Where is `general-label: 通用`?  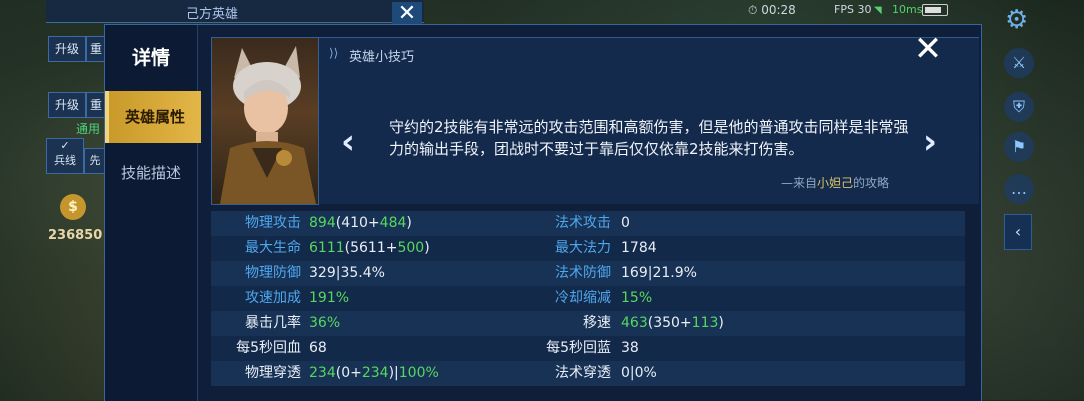
general-label: 通用 is located at coordinates (88, 129).